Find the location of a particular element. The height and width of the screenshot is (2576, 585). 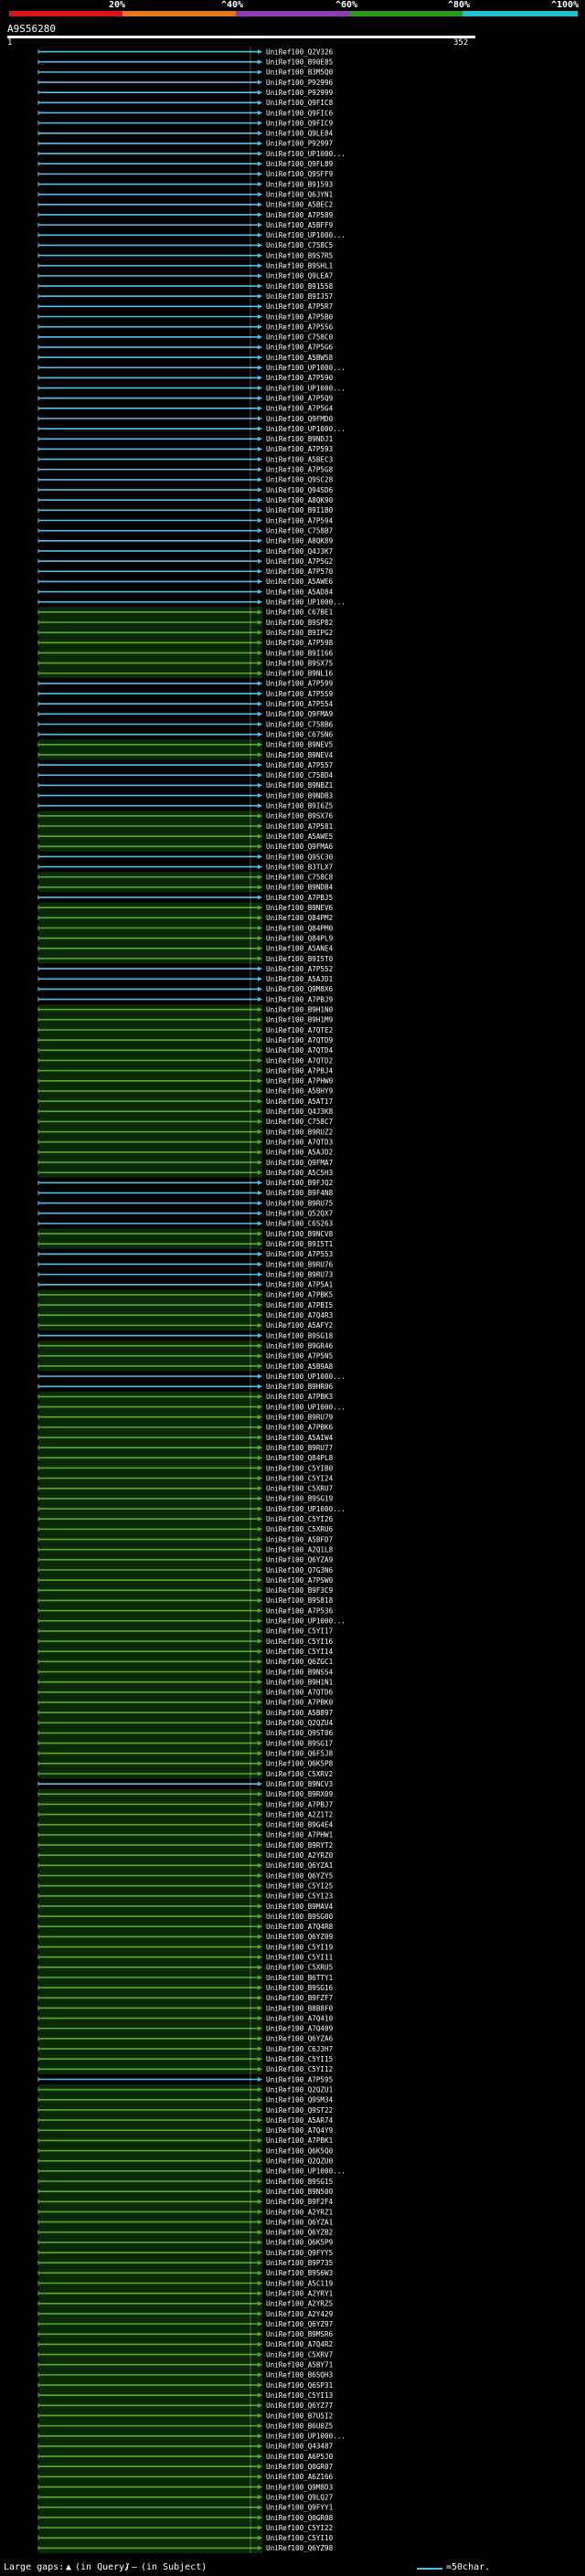

hit-label: UniRef100_A7PHW1 is located at coordinates (300, 1835).